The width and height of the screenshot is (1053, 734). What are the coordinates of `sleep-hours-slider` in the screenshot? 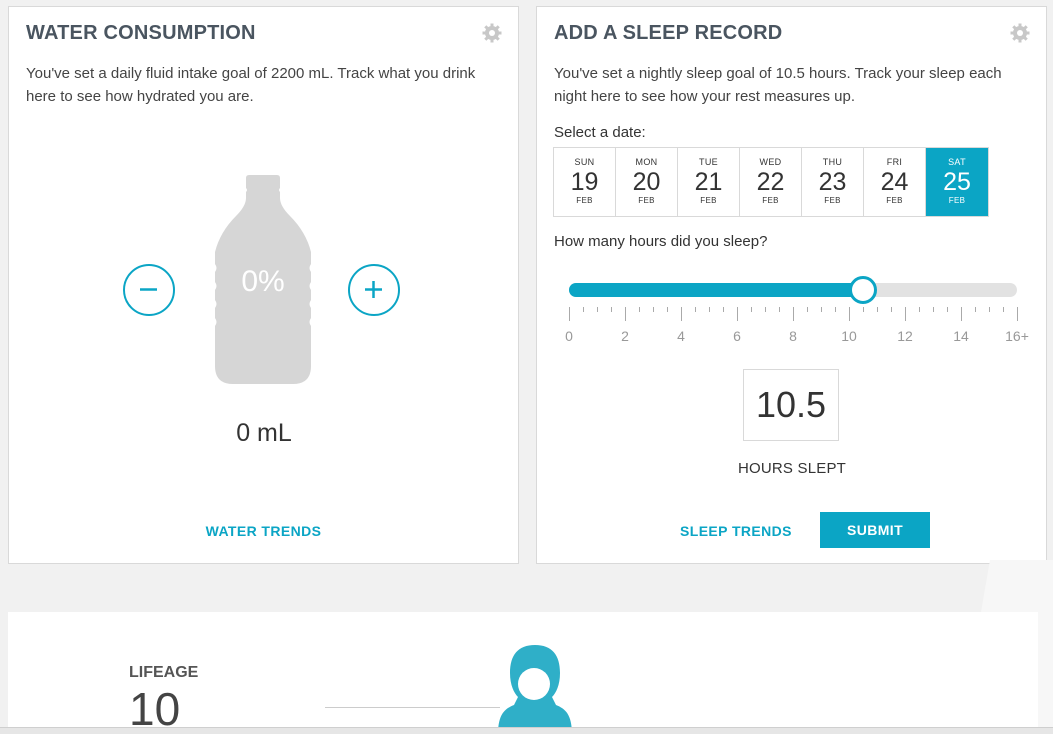 It's located at (793, 290).